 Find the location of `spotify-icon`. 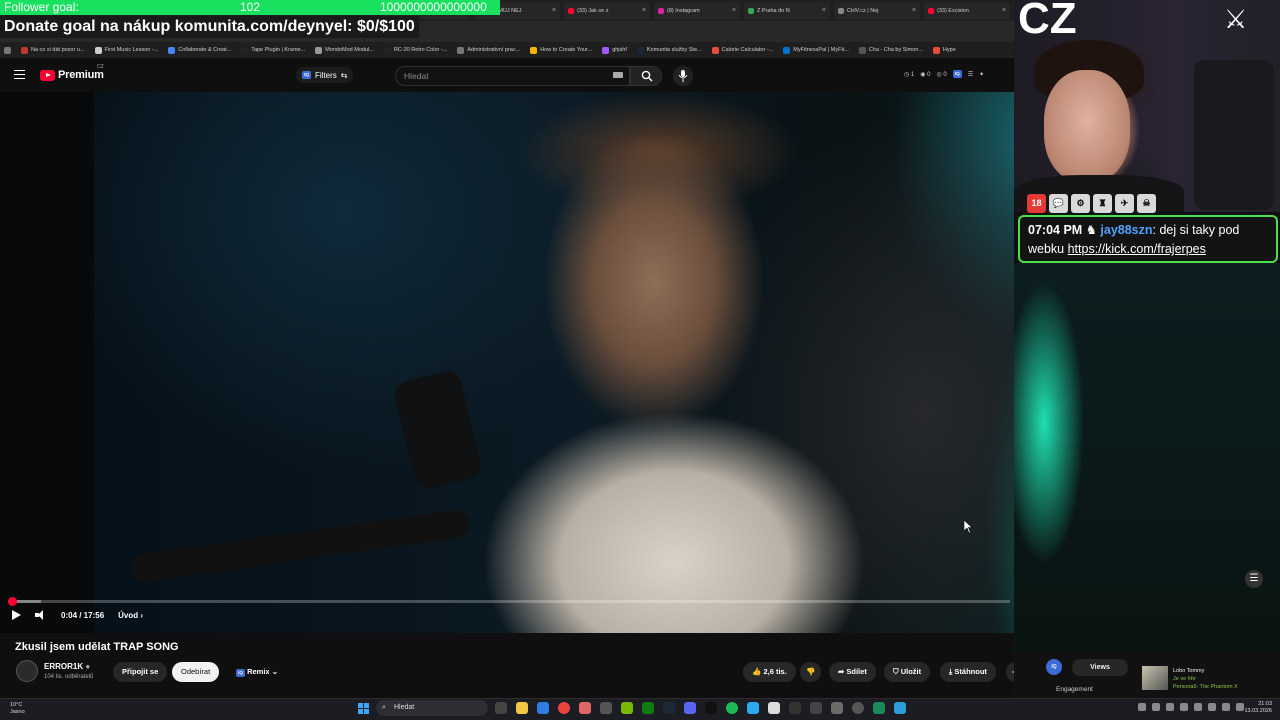

spotify-icon is located at coordinates (732, 708).